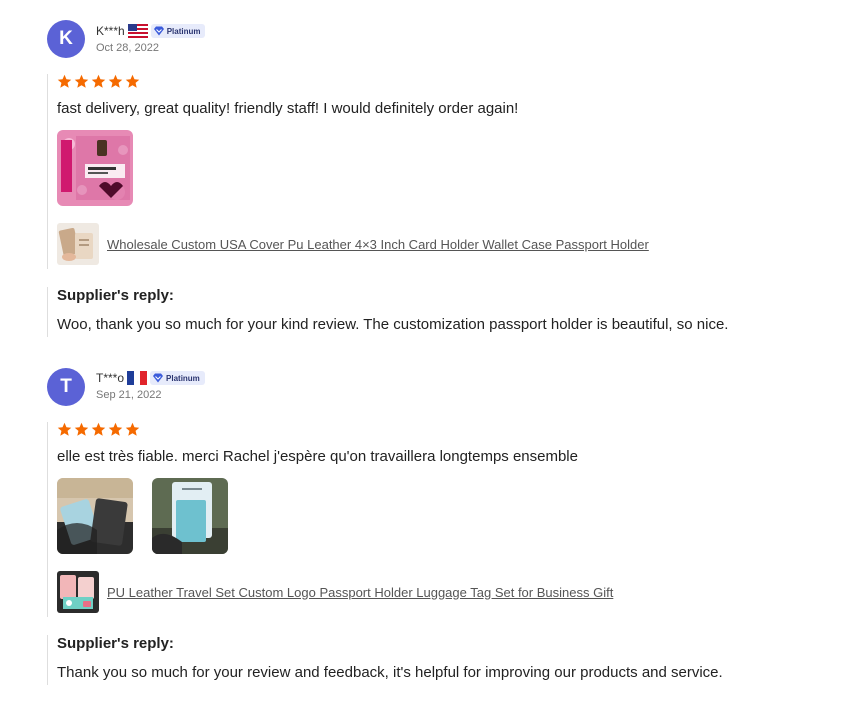  What do you see at coordinates (127, 48) in the screenshot?
I see `review-date: Oct 28, 2022` at bounding box center [127, 48].